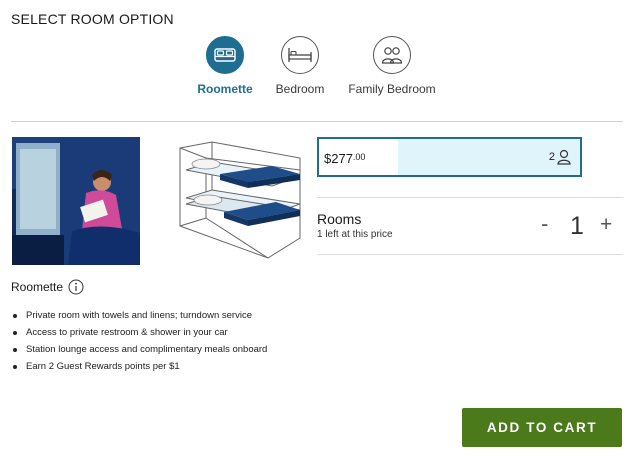 This screenshot has width=642, height=466. Describe the element at coordinates (76, 201) in the screenshot. I see `roomette-photo` at that location.